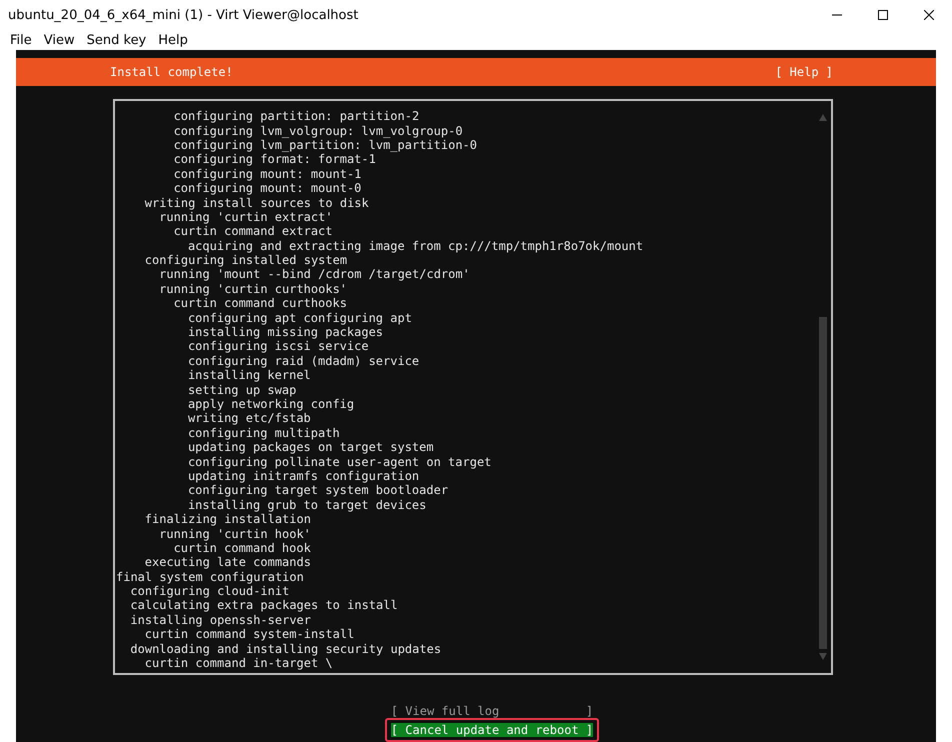 The image size is (952, 742). I want to click on log-line: configuring format: format-1, so click(275, 159).